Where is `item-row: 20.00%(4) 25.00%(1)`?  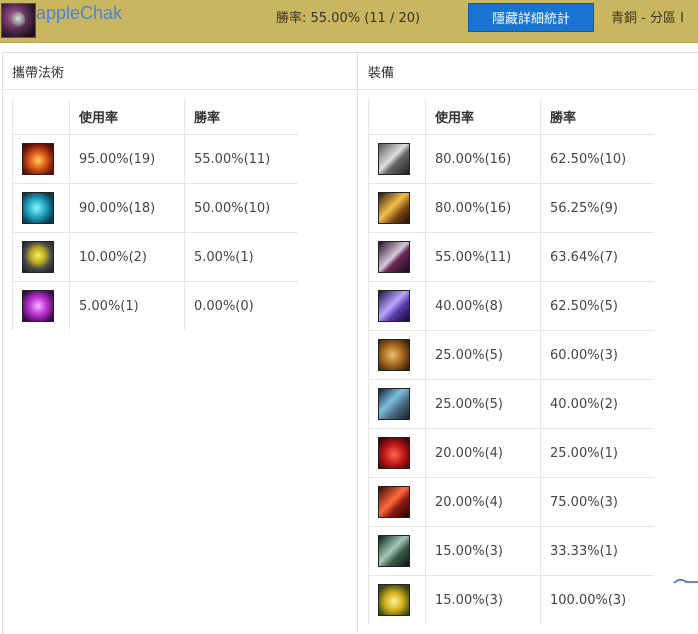 item-row: 20.00%(4) 25.00%(1) is located at coordinates (511, 453).